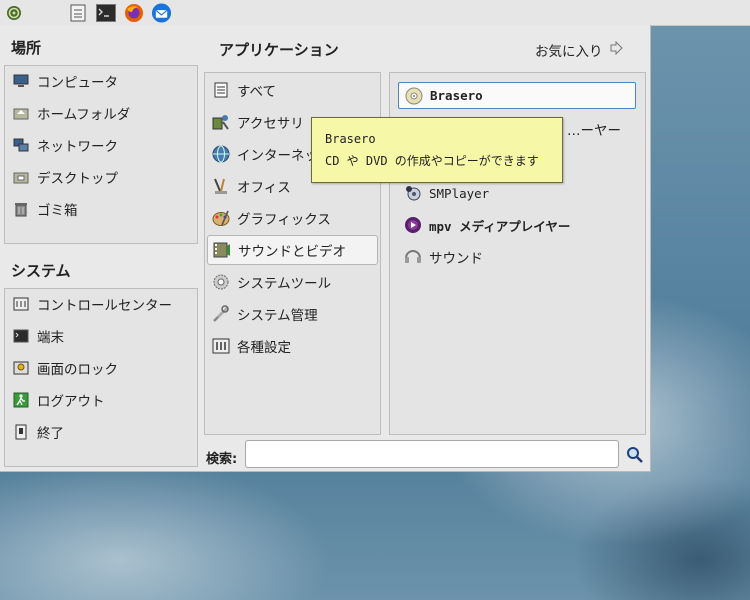  What do you see at coordinates (21, 81) in the screenshot?
I see `computer-icon` at bounding box center [21, 81].